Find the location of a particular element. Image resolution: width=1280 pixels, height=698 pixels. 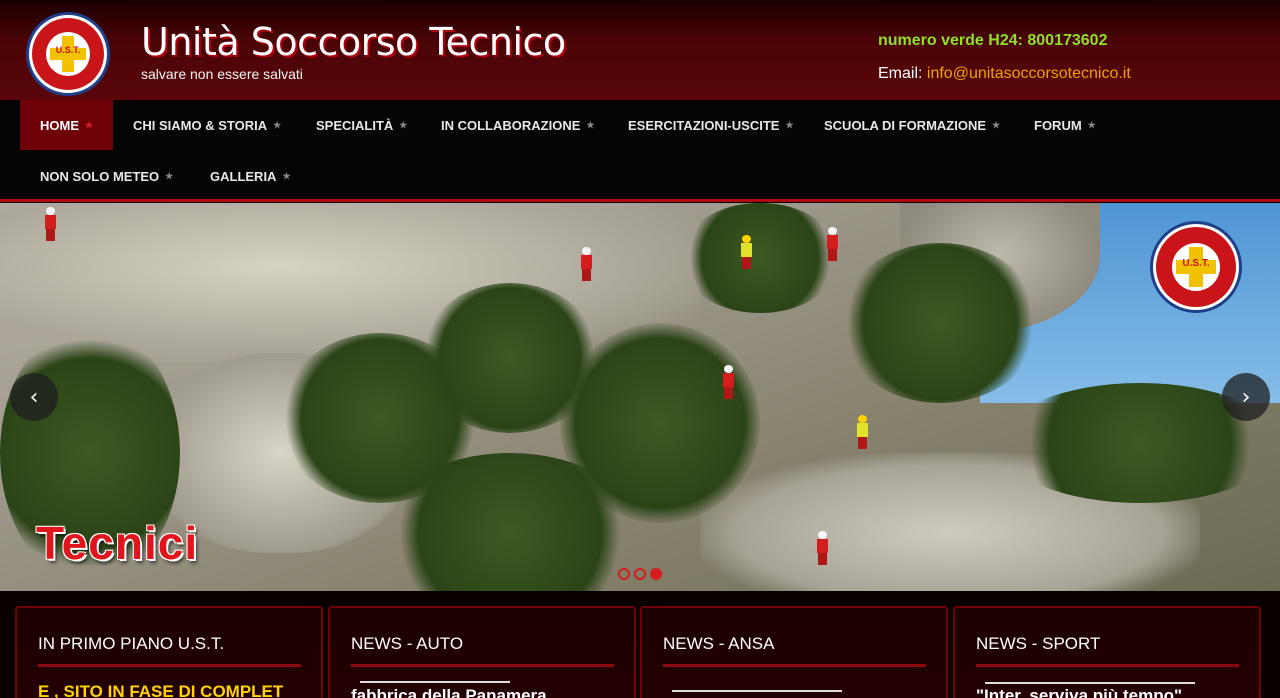

nav-item-label: CHI SIAMO & STORIA is located at coordinates (200, 125).